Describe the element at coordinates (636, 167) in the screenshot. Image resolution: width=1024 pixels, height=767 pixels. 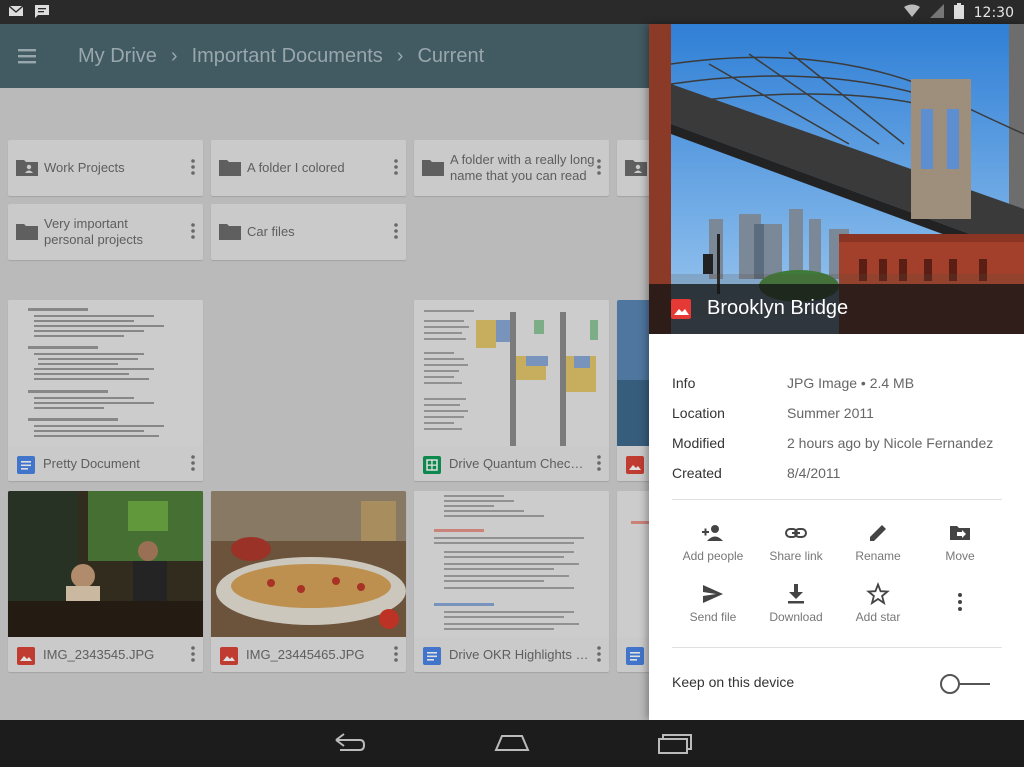
I see `shared-folder-icon` at that location.